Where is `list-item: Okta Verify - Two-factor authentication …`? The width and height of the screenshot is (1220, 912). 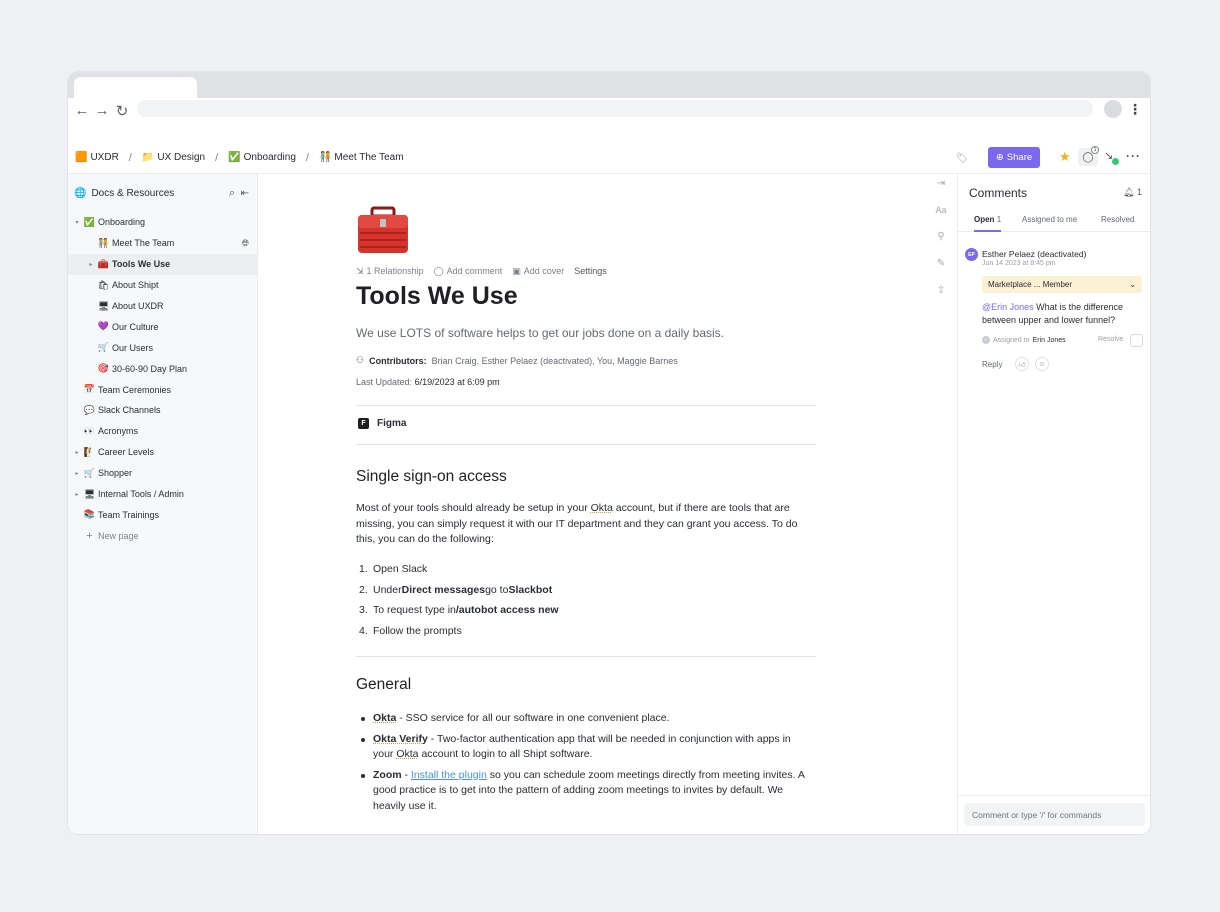
list-item: Okta Verify - Two-factor authentication … is located at coordinates (583, 747).